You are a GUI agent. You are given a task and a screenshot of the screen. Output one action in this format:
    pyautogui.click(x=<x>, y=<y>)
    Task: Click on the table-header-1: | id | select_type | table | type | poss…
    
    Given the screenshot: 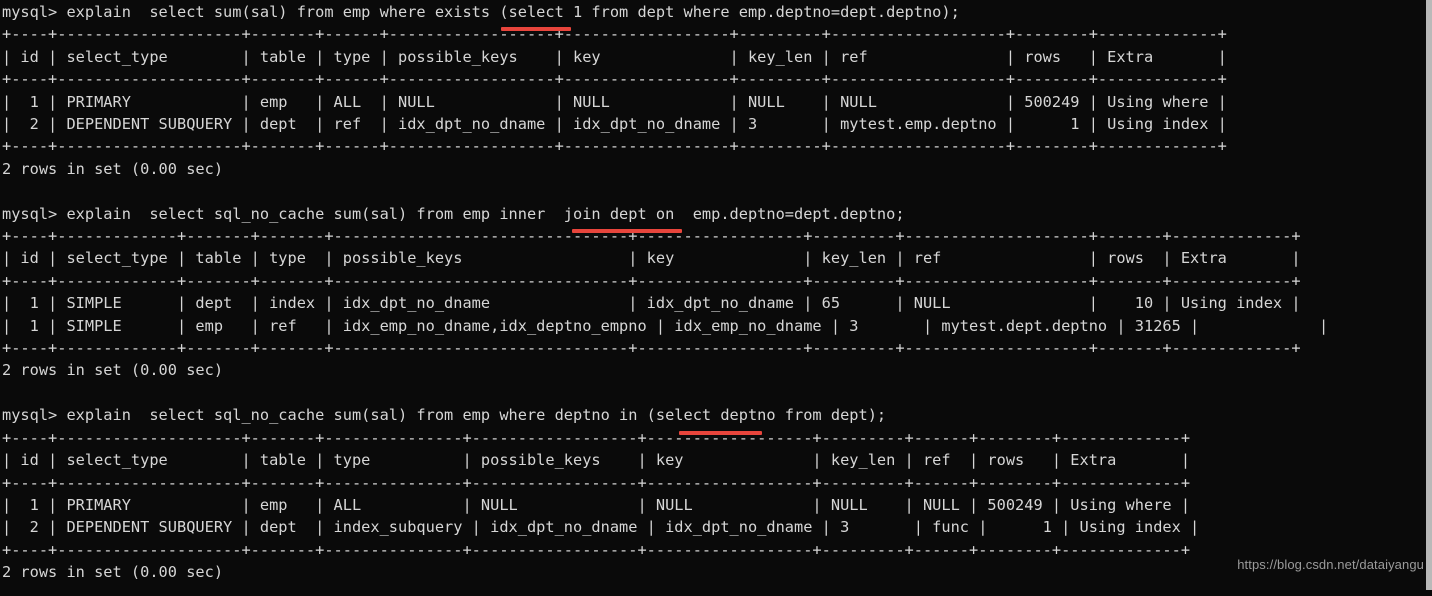 What is the action you would take?
    pyautogui.click(x=614, y=56)
    